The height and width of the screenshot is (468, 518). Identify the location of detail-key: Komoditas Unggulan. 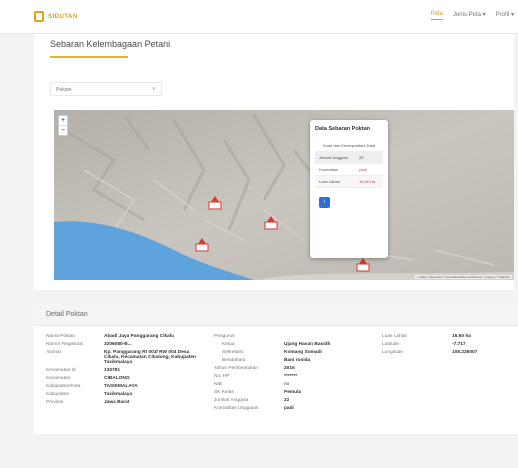
(236, 408).